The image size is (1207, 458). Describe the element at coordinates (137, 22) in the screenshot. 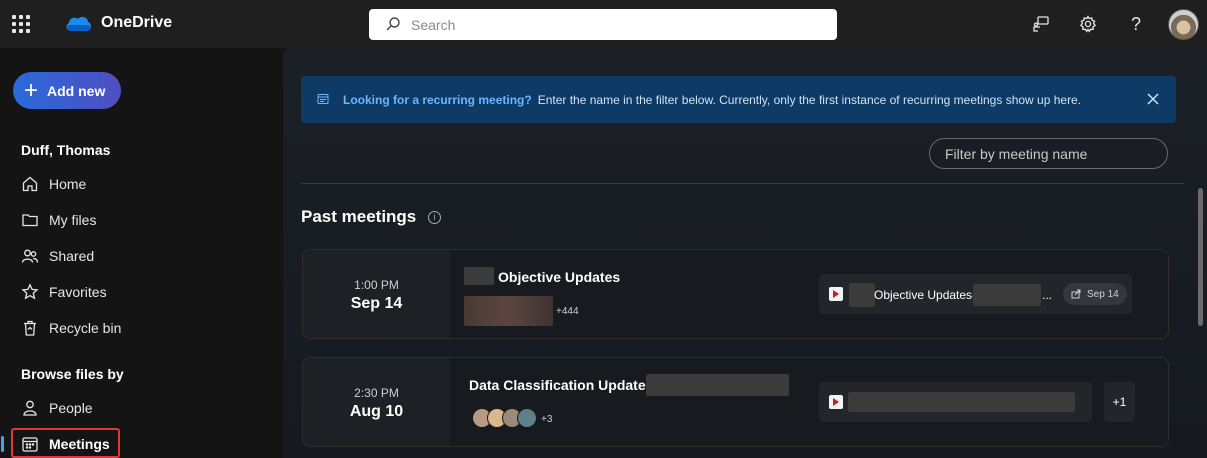

I see `app-name: OneDrive` at that location.